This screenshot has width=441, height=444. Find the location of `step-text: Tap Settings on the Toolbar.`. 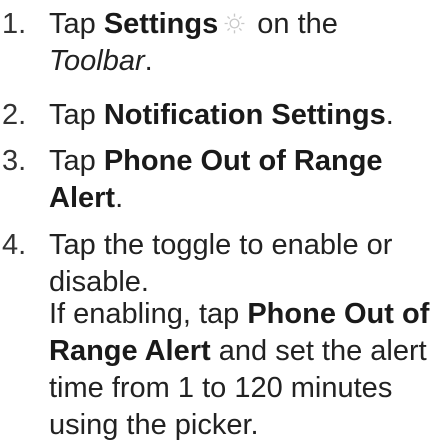

step-text: Tap Settings on the Toolbar. is located at coordinates (193, 42).